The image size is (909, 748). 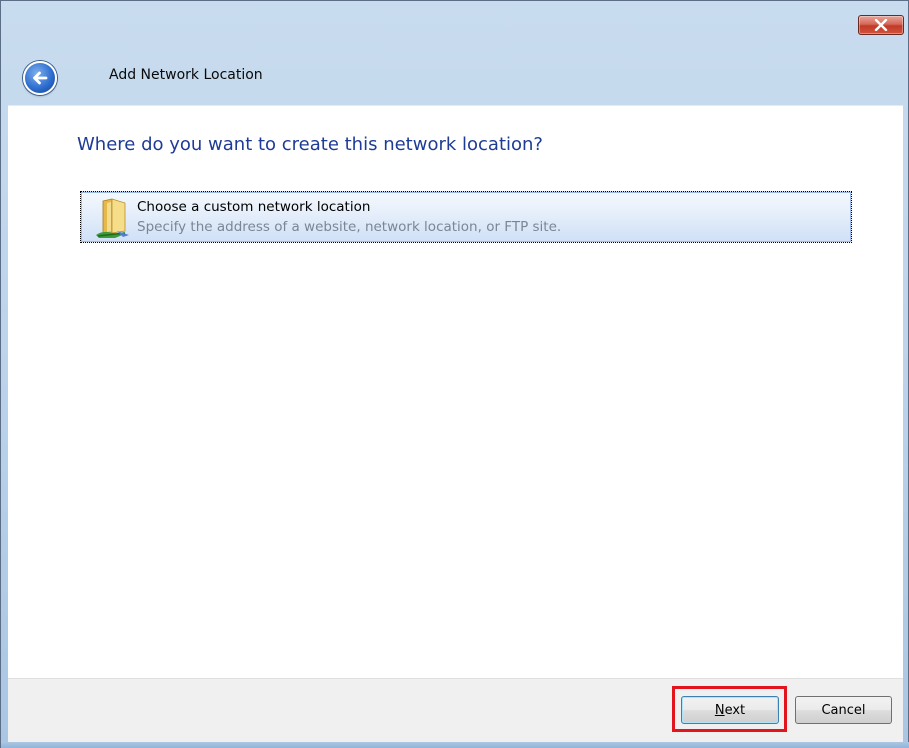 I want to click on close-button, so click(x=881, y=25).